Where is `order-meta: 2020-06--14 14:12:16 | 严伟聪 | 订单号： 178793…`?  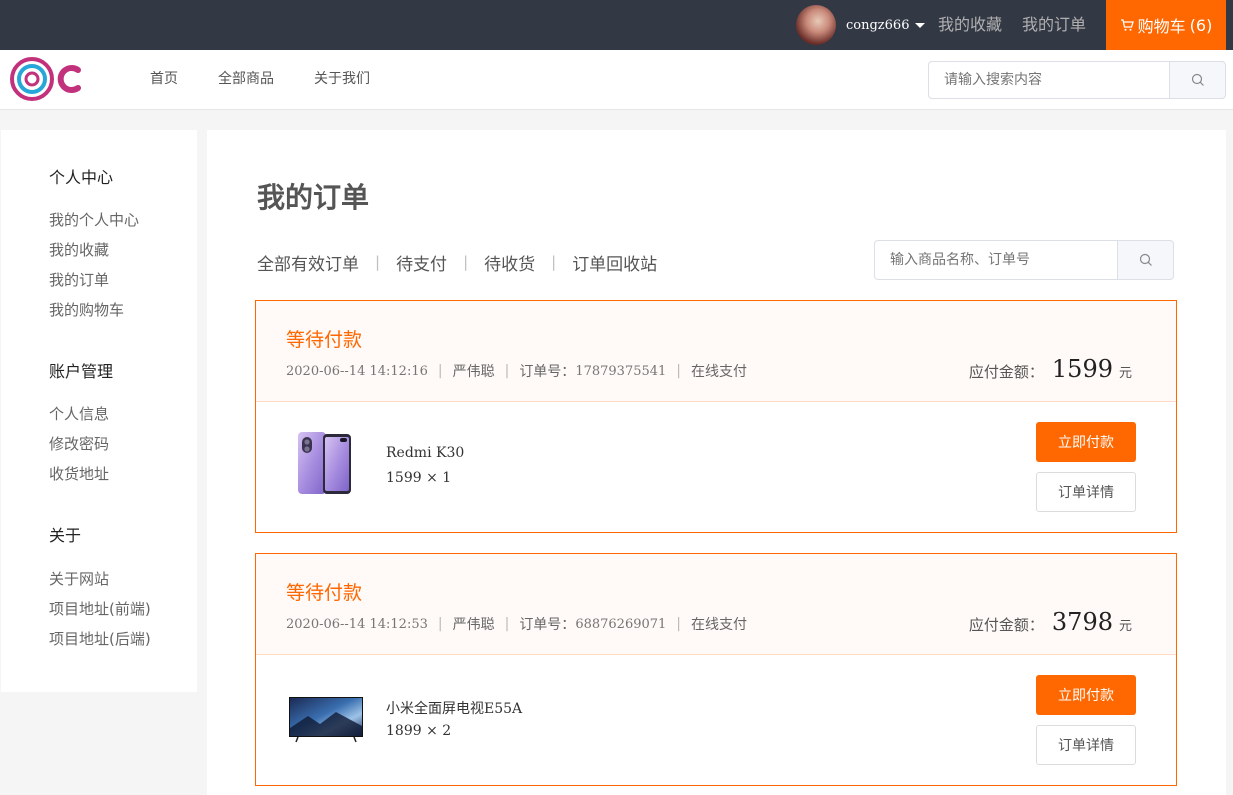
order-meta: 2020-06--14 14:12:16 | 严伟聪 | 订单号： 178793… is located at coordinates (516, 371).